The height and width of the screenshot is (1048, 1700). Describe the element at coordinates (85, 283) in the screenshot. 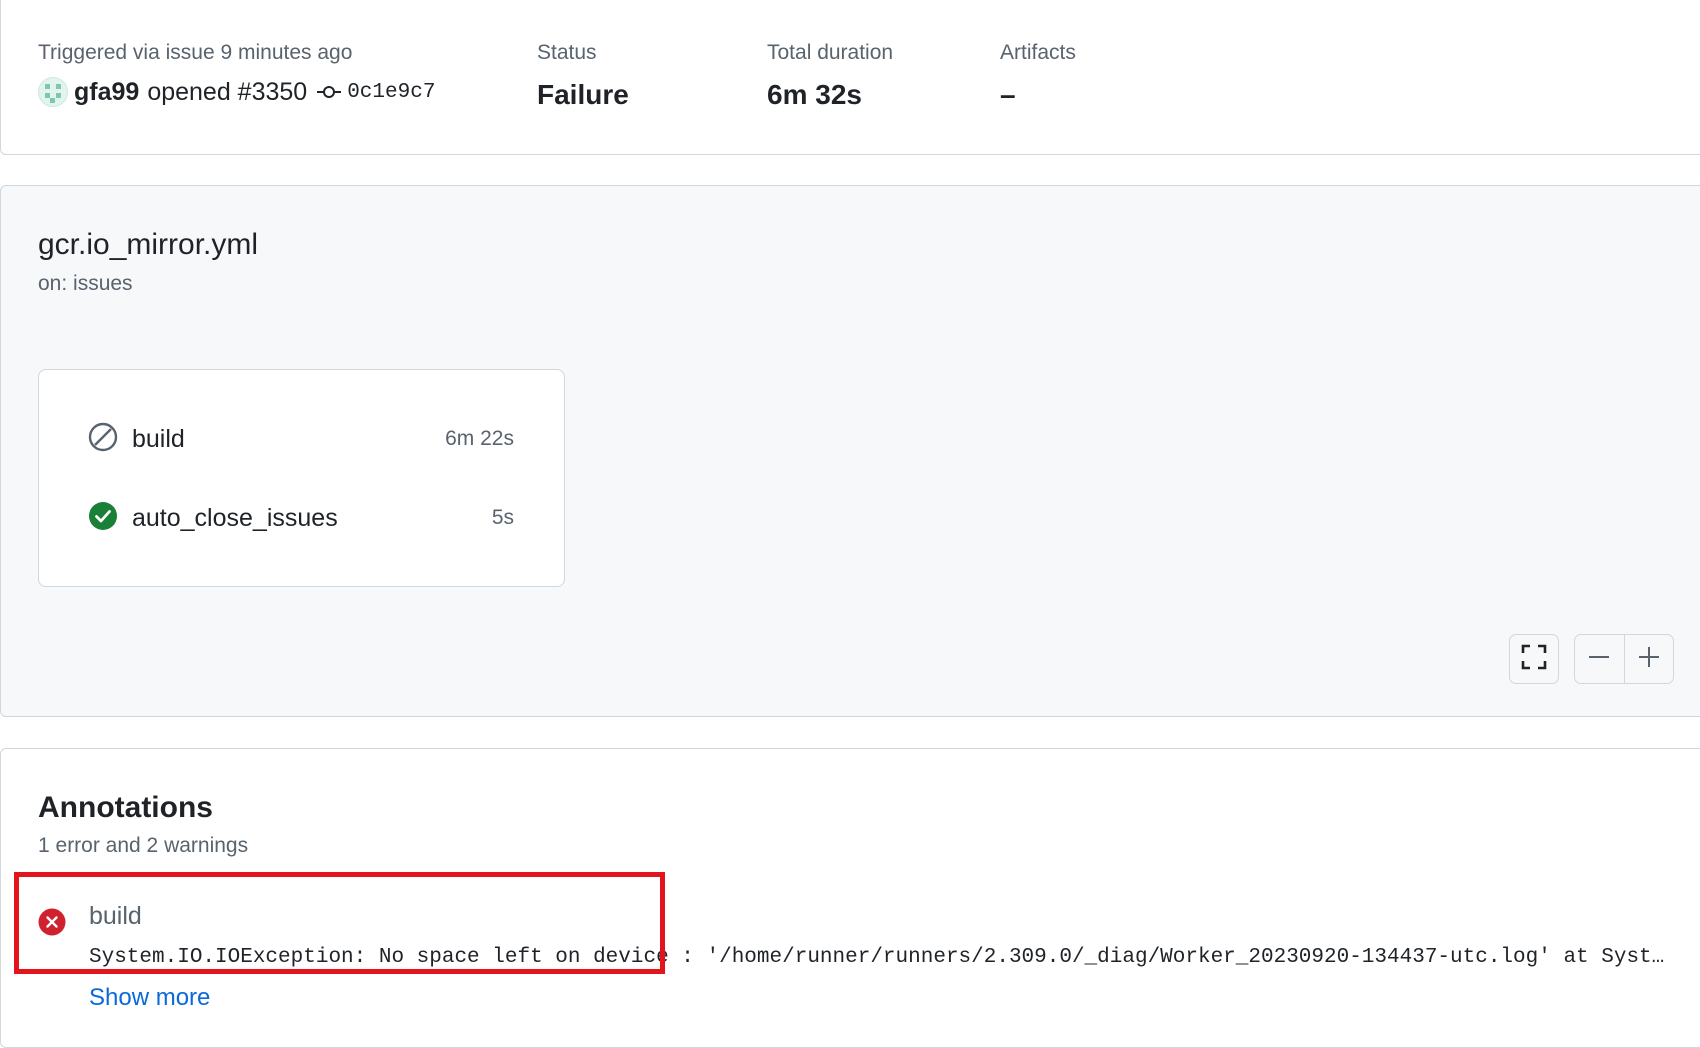

I see `workflow-trigger: on: issues` at that location.